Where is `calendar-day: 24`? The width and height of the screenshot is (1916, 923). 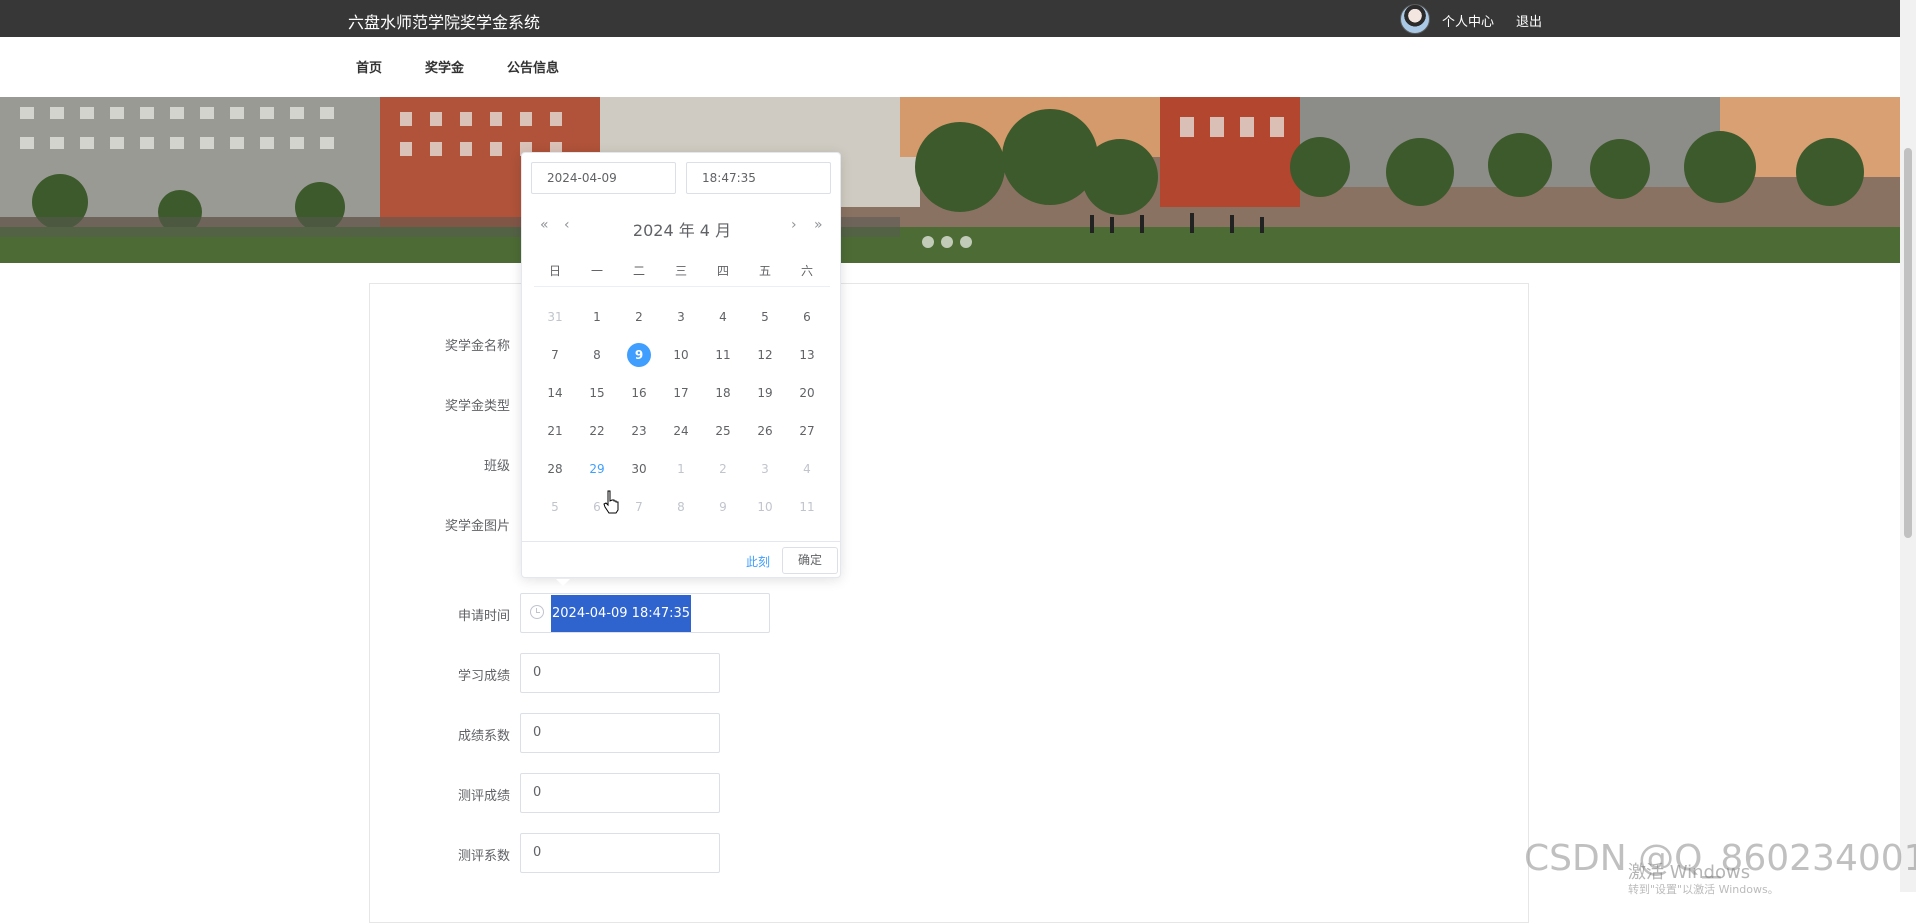 calendar-day: 24 is located at coordinates (681, 431).